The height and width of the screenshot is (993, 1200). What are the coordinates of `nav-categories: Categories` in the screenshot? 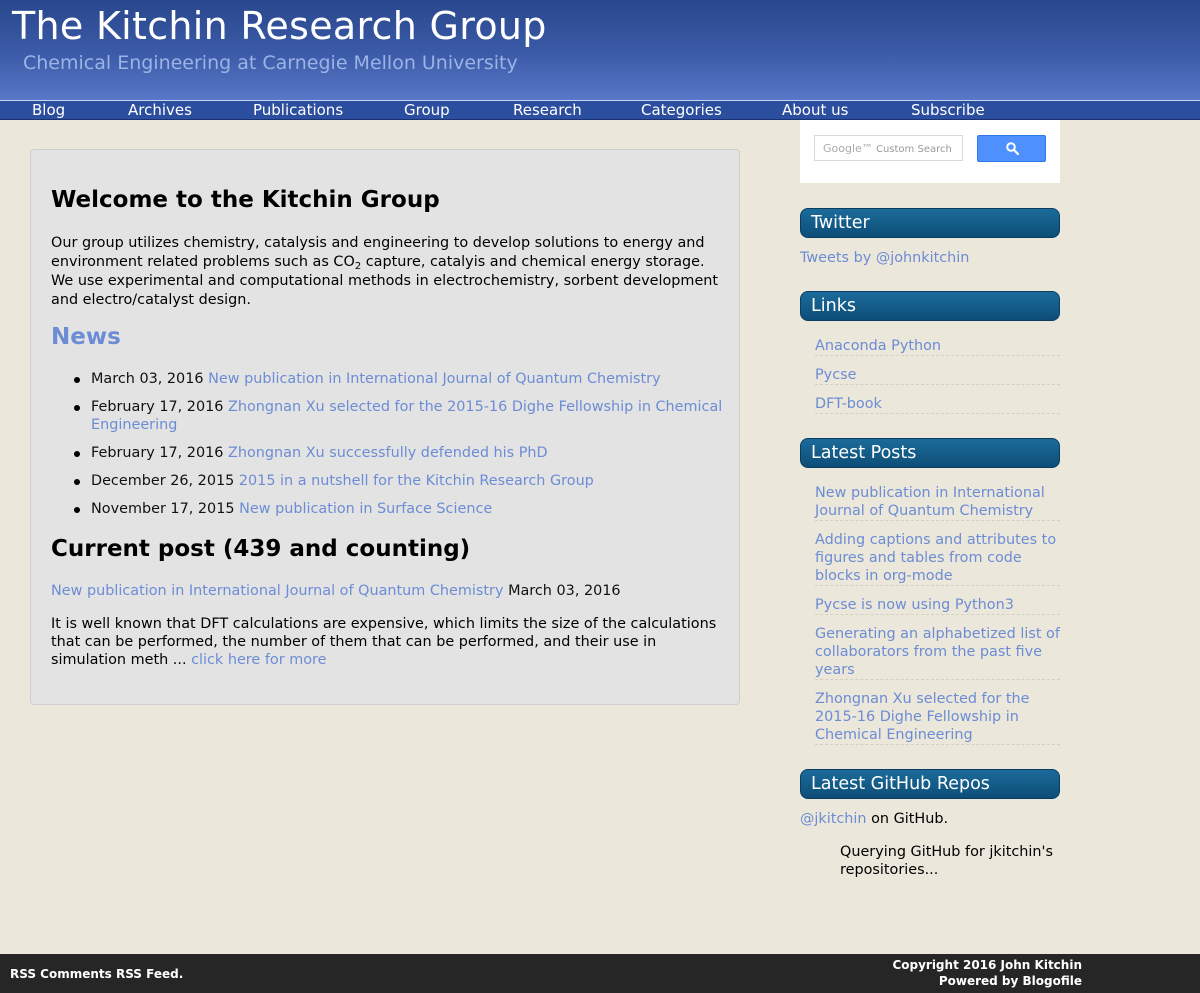 It's located at (681, 110).